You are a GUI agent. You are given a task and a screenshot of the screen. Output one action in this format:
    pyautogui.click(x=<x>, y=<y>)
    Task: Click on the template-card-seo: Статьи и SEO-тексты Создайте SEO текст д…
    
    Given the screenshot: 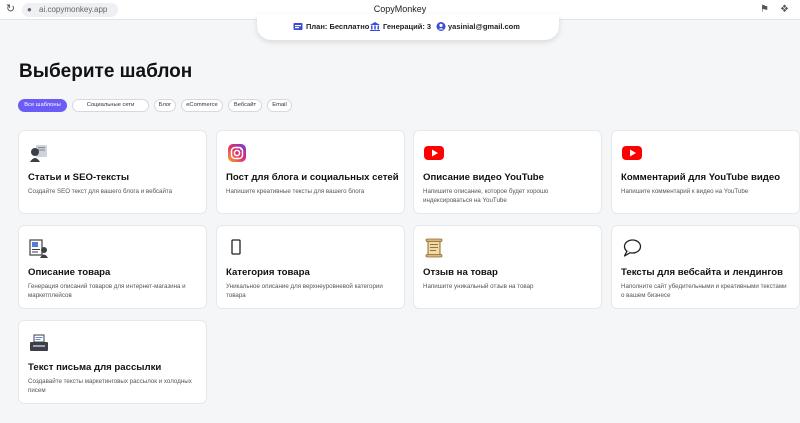 What is the action you would take?
    pyautogui.click(x=112, y=172)
    